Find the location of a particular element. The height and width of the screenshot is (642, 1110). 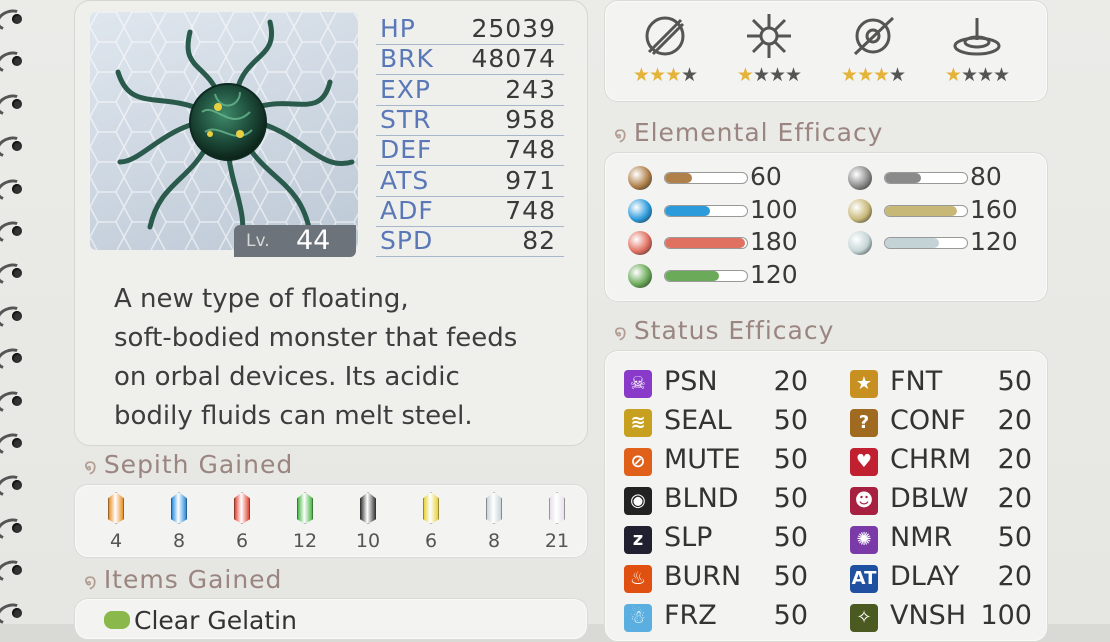

conf-icon: ? is located at coordinates (864, 423).